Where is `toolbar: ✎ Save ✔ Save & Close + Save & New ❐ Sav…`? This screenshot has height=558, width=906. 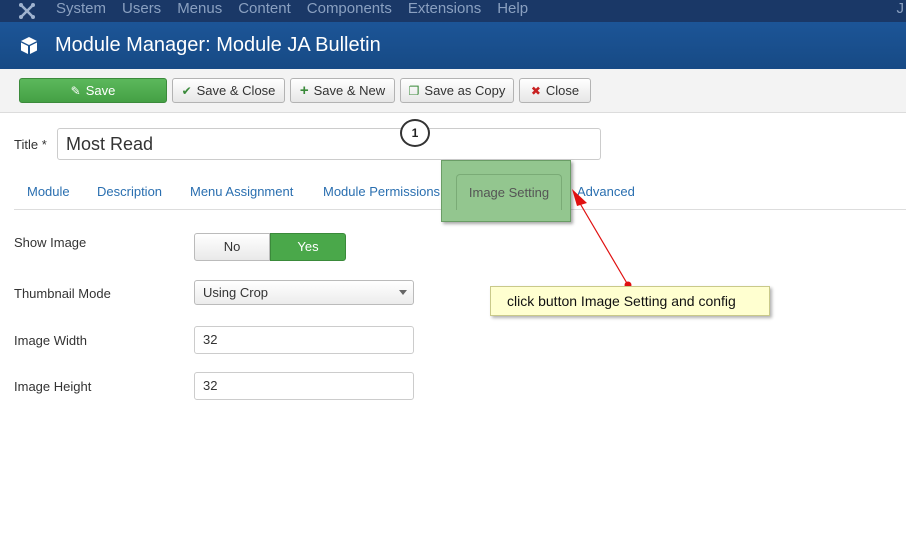 toolbar: ✎ Save ✔ Save & Close + Save & New ❐ Sav… is located at coordinates (453, 91).